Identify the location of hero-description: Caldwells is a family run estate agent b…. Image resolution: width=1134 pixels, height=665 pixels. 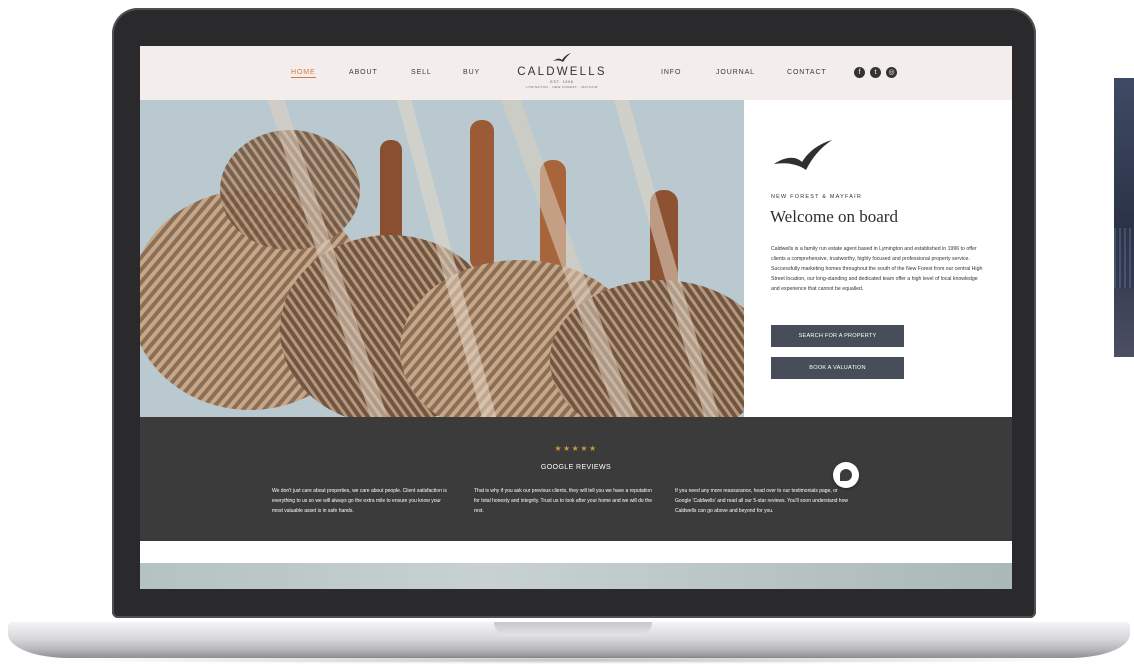
(877, 269).